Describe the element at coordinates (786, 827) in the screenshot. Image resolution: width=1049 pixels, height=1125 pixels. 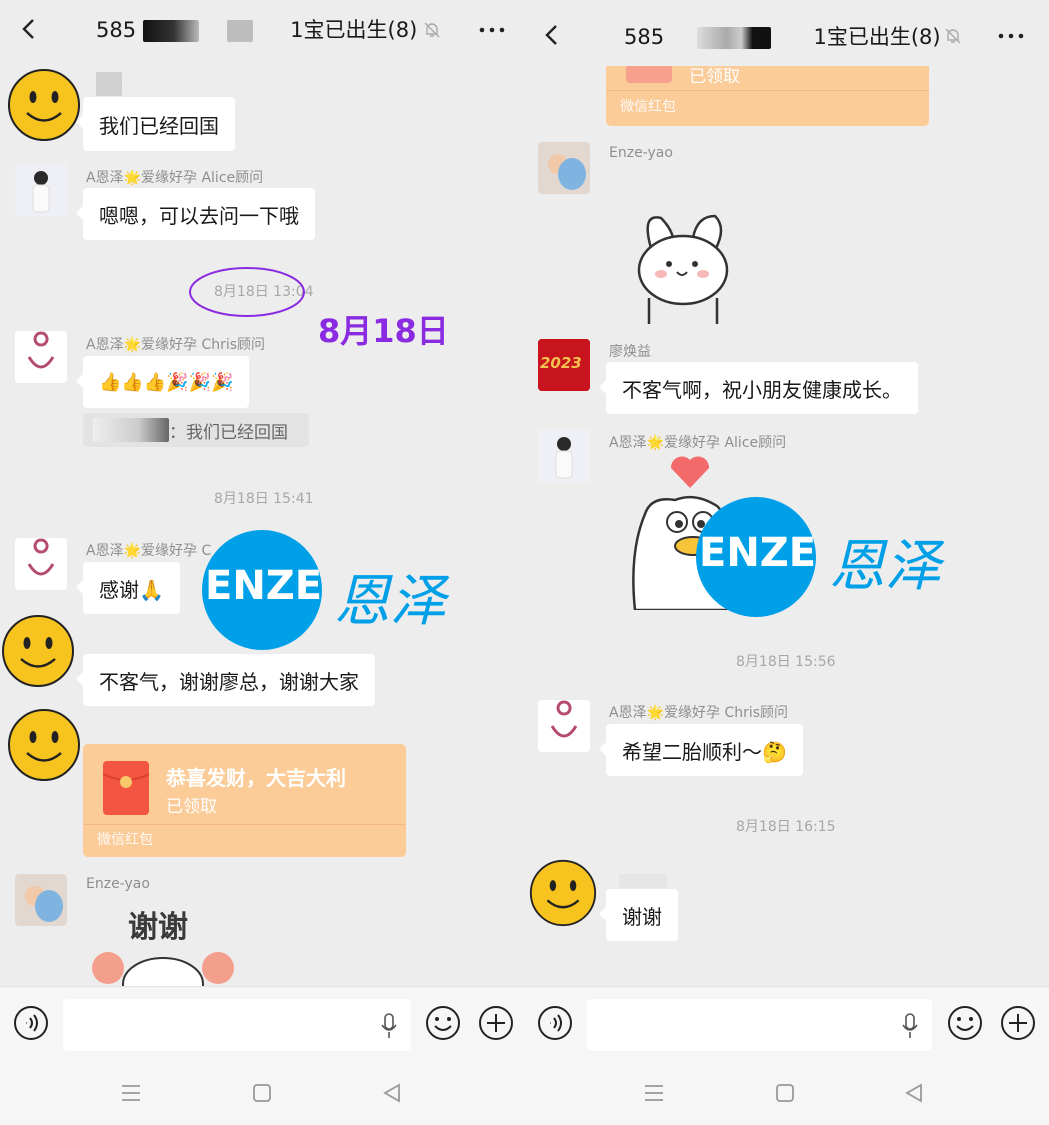
I see `timestamp: 8月18日 16:15` at that location.